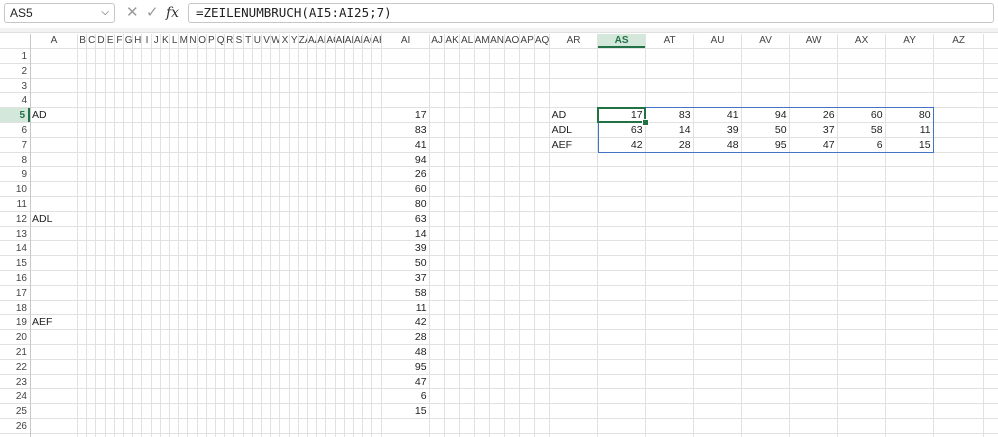  Describe the element at coordinates (452, 41) in the screenshot. I see `column-header-ak: AK` at that location.